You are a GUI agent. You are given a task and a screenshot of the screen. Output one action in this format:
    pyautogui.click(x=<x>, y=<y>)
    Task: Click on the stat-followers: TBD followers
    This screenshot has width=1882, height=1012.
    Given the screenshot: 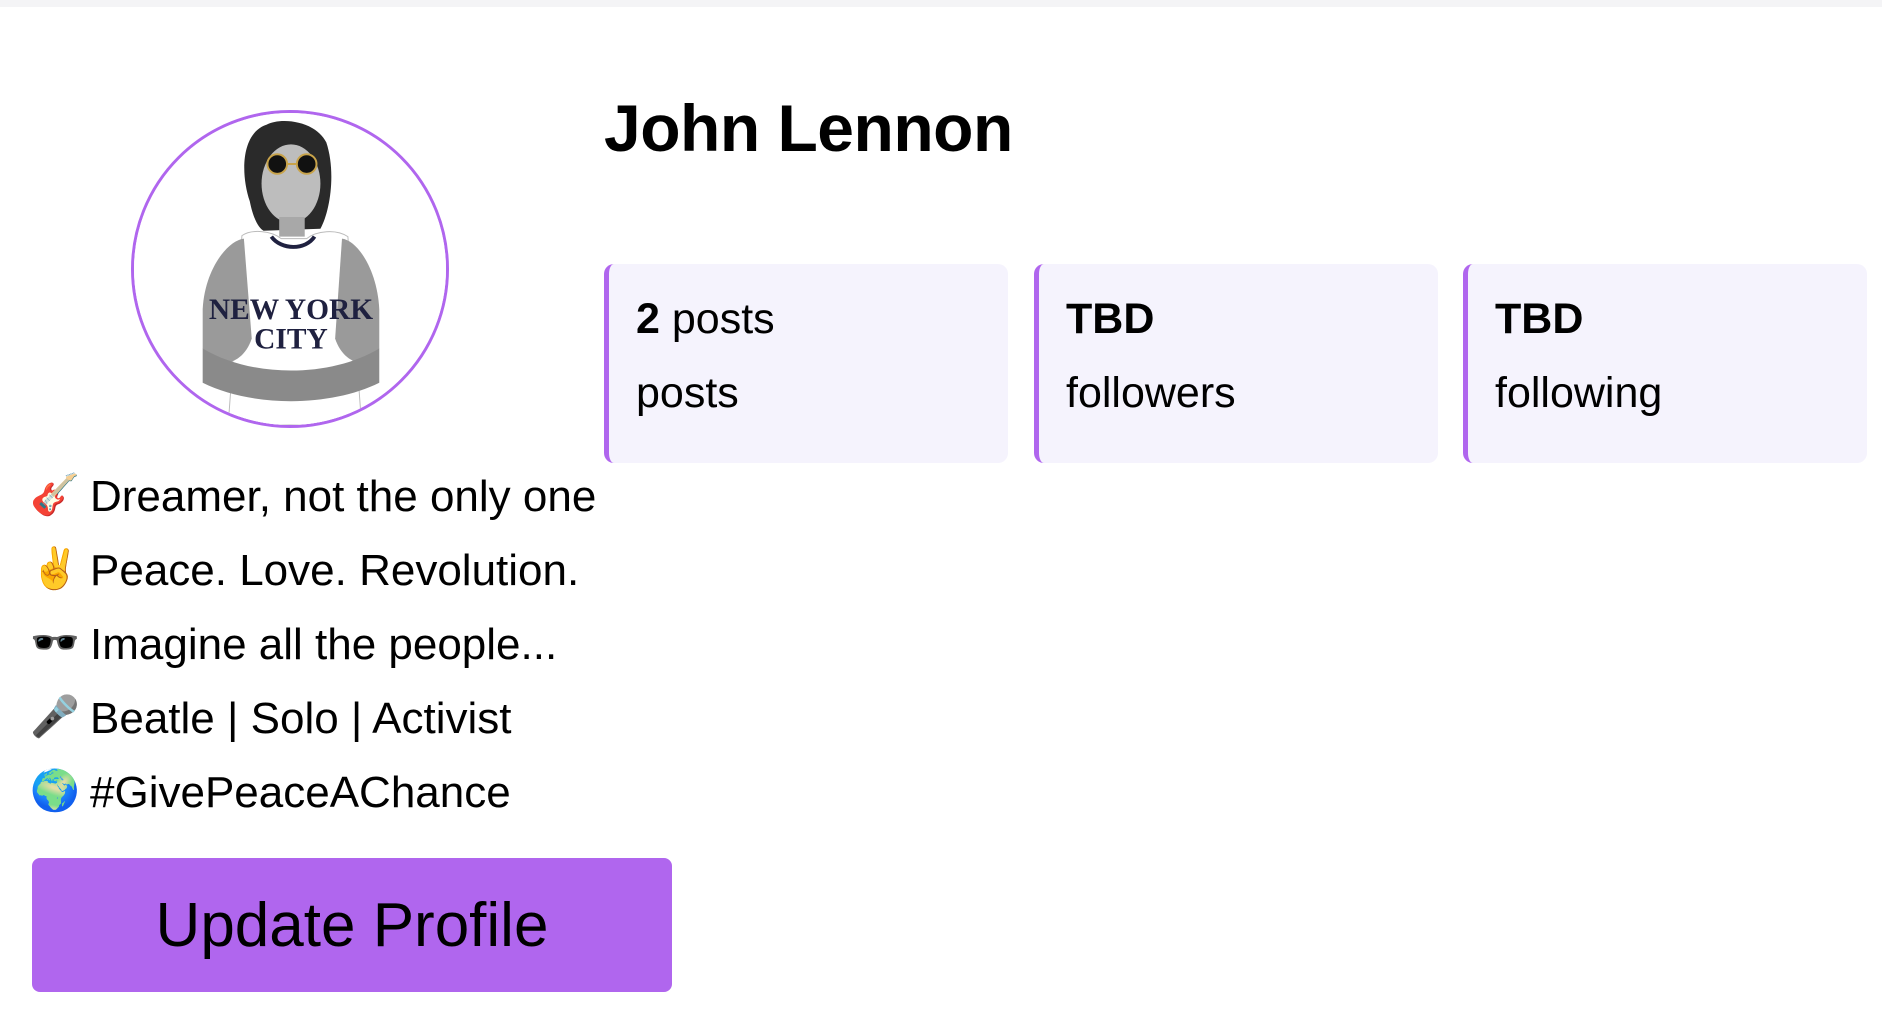 What is the action you would take?
    pyautogui.click(x=1236, y=363)
    